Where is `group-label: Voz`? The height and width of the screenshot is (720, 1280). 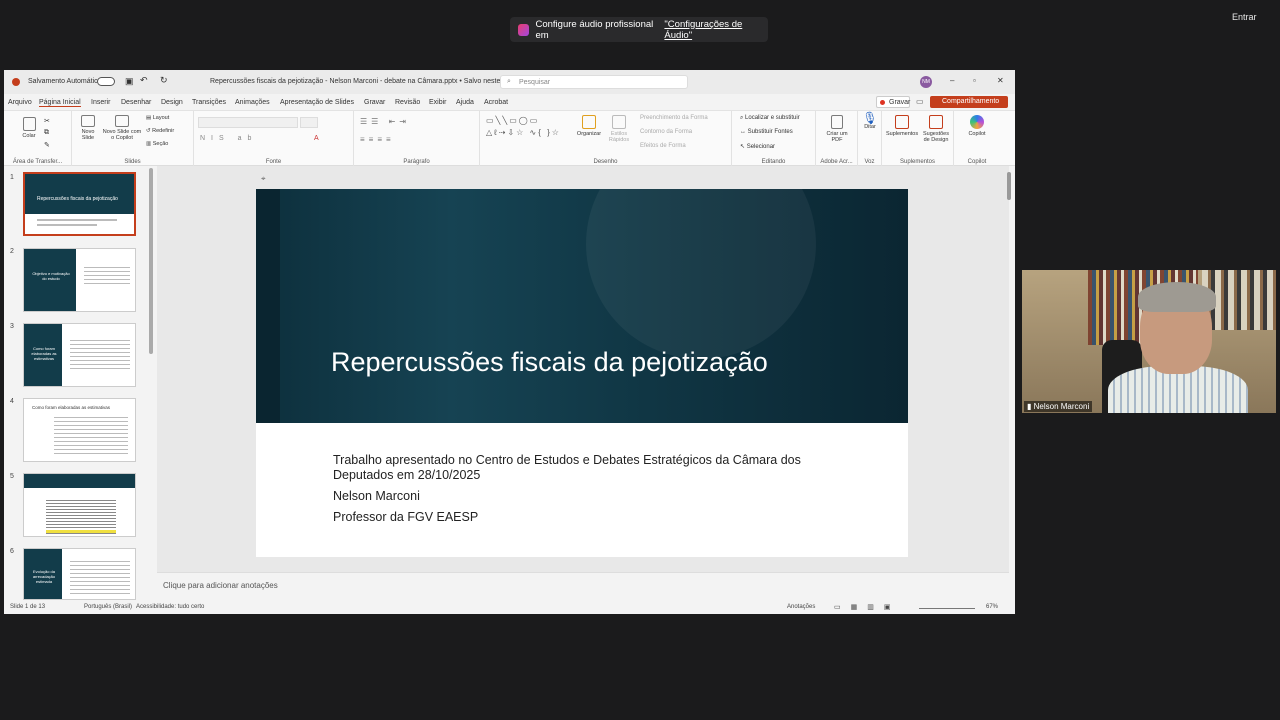
group-label: Voz is located at coordinates (869, 162).